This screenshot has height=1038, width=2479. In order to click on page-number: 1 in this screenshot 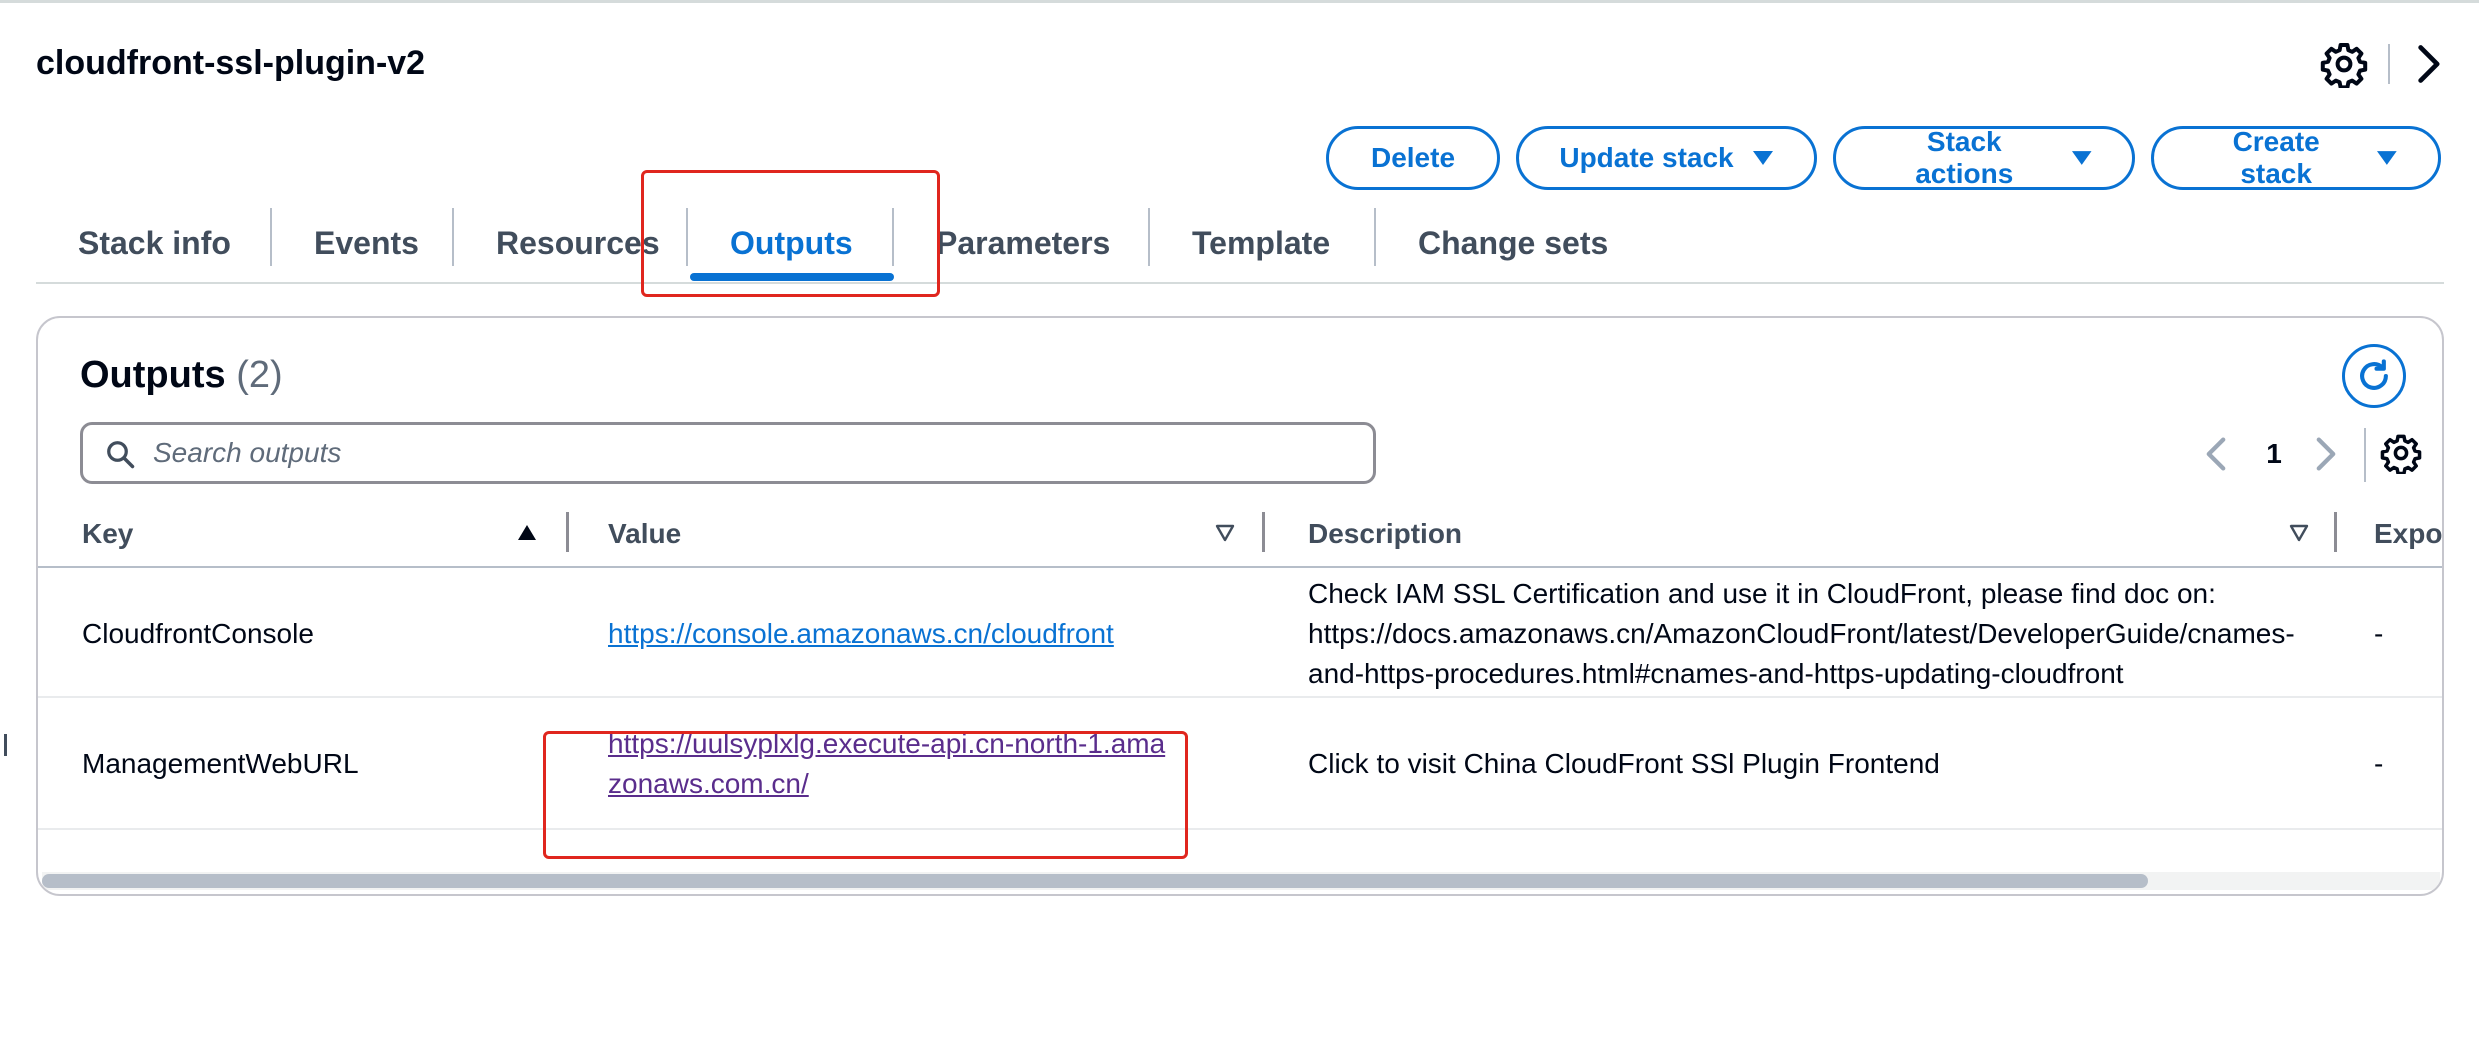, I will do `click(2274, 454)`.